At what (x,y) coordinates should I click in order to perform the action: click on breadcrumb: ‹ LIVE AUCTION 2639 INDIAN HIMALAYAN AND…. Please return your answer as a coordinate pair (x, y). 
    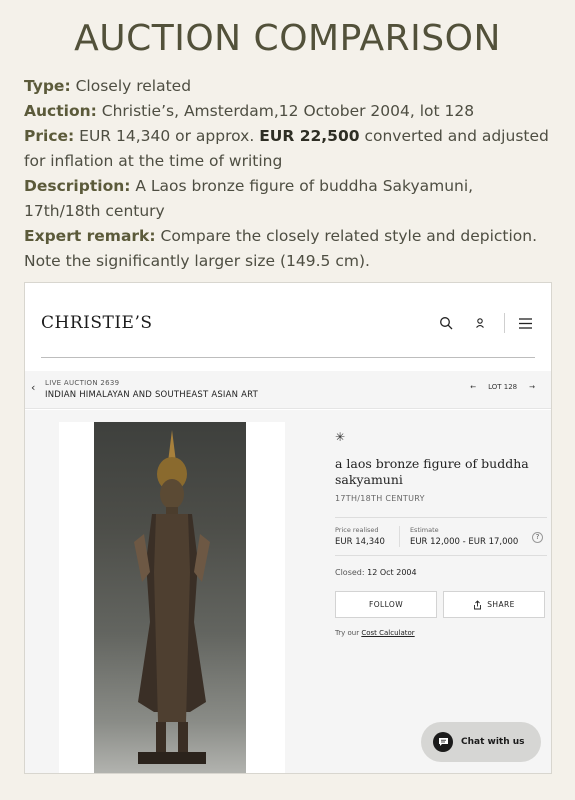
    Looking at the image, I should click on (288, 390).